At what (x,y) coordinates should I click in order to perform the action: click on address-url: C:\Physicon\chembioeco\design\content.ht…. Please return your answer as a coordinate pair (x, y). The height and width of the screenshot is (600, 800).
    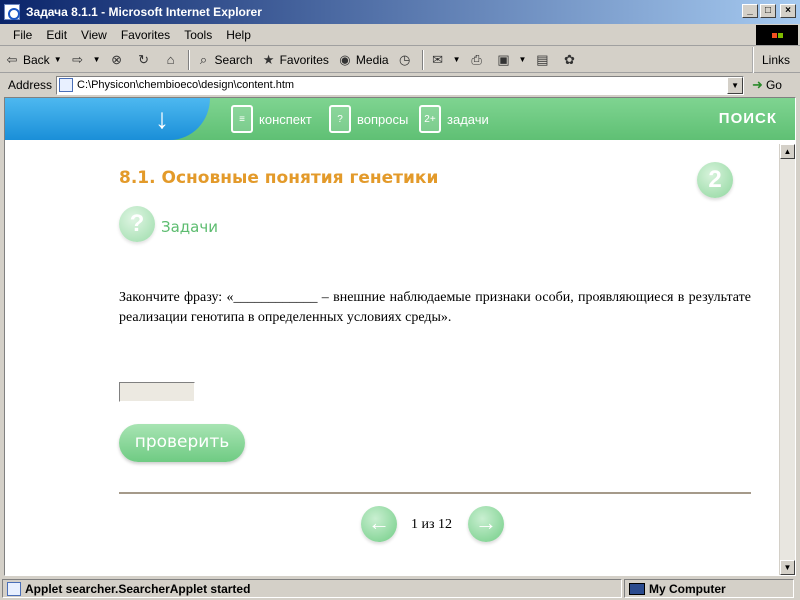
    Looking at the image, I should click on (186, 85).